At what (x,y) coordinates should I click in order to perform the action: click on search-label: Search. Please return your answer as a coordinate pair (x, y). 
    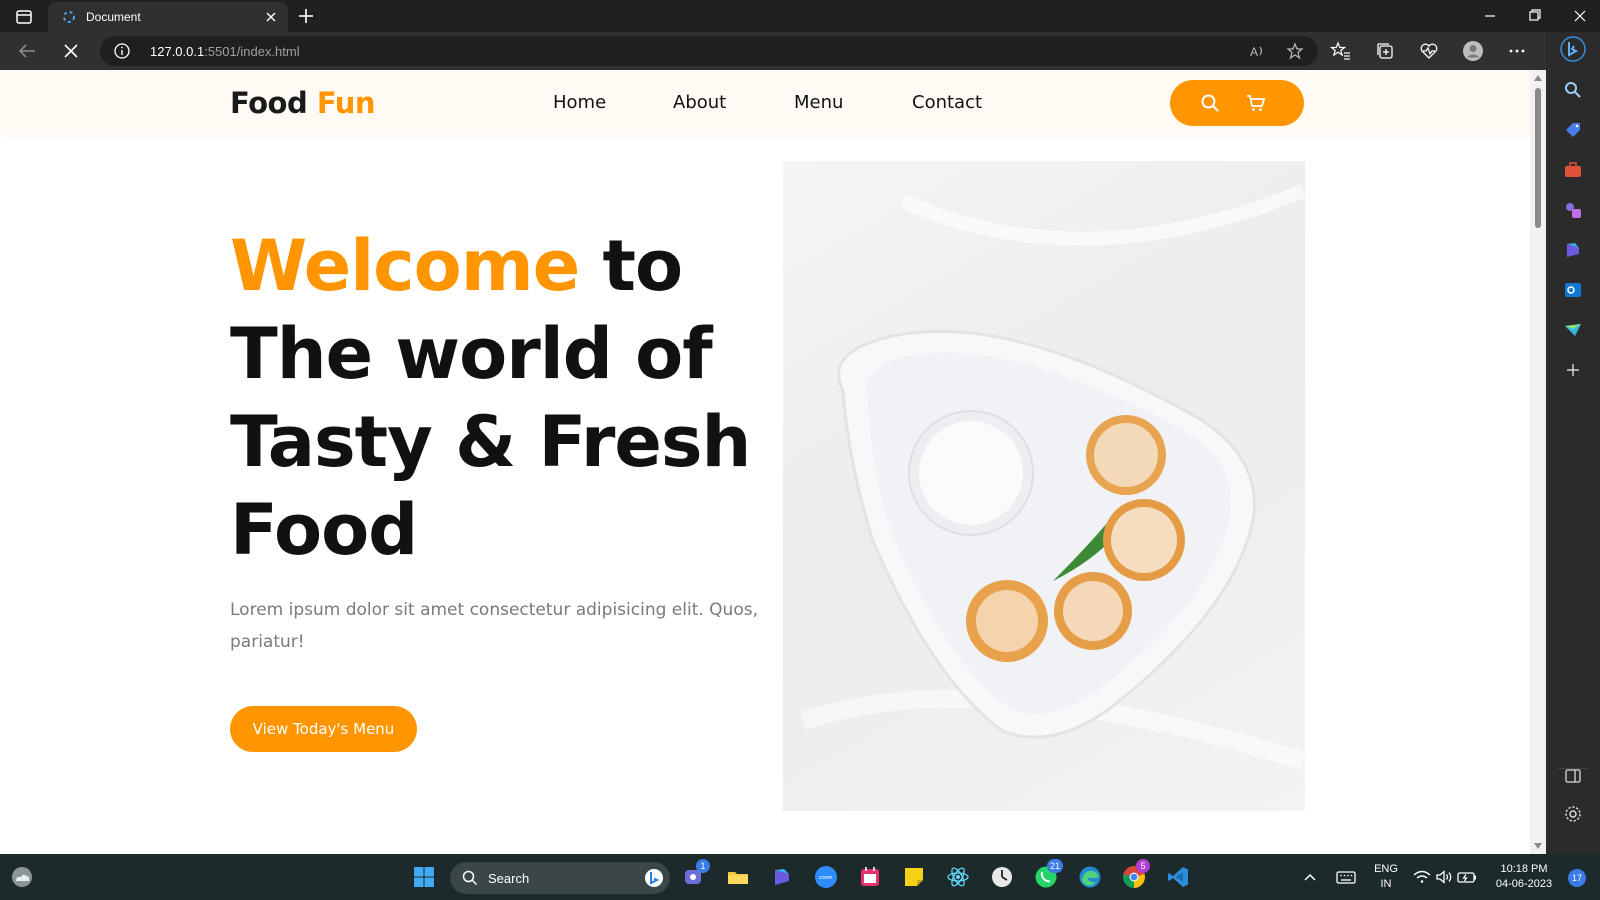
    Looking at the image, I should click on (509, 878).